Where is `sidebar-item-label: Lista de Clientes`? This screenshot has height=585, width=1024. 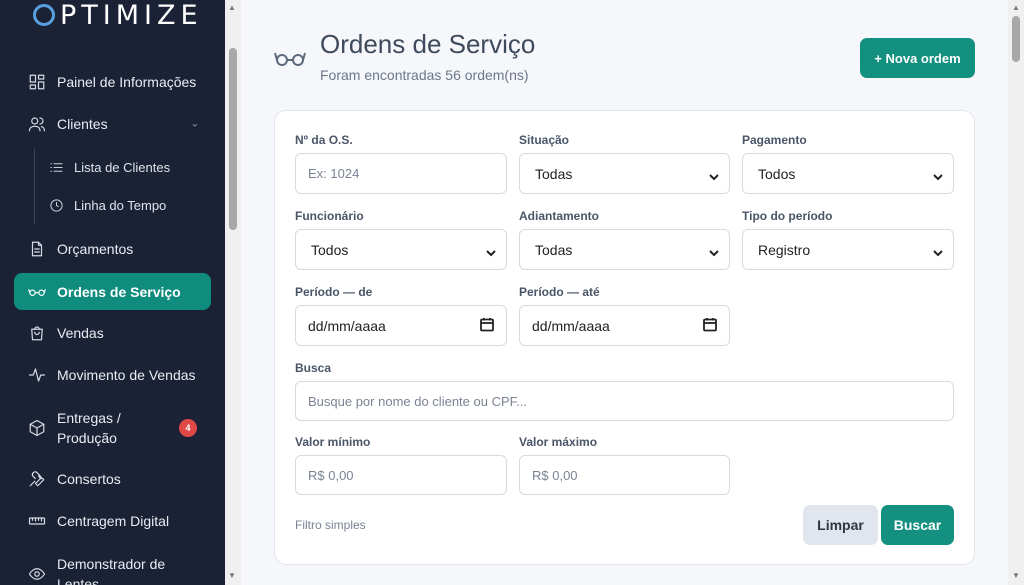 sidebar-item-label: Lista de Clientes is located at coordinates (122, 167).